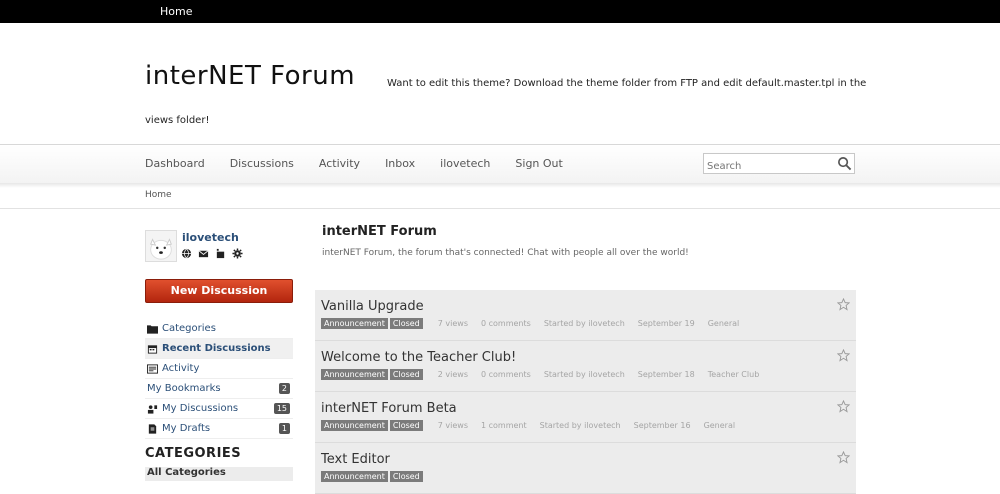 The width and height of the screenshot is (1000, 494). Describe the element at coordinates (219, 329) in the screenshot. I see `sidebar-item-categories: Categories` at that location.